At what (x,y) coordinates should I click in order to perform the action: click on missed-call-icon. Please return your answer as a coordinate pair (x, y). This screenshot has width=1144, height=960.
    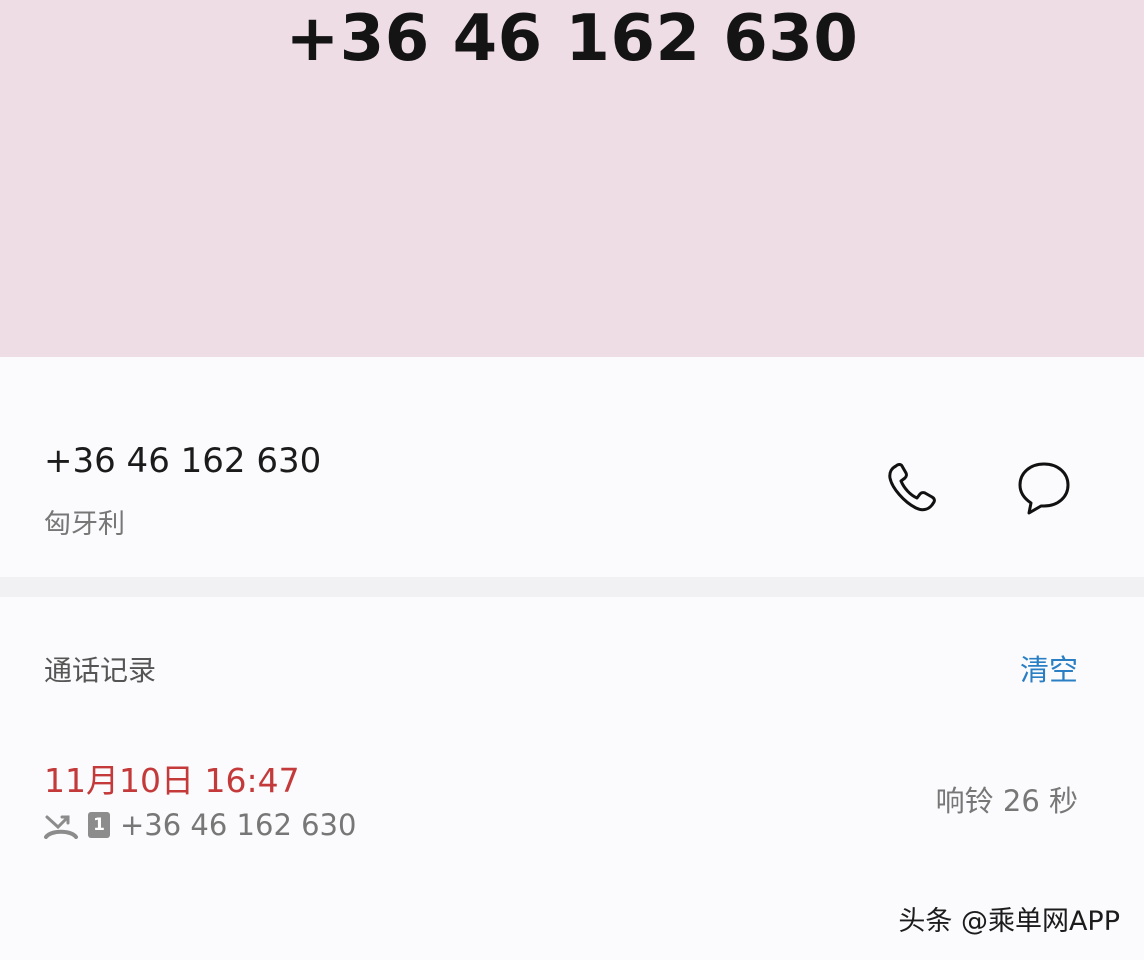
    Looking at the image, I should click on (61, 825).